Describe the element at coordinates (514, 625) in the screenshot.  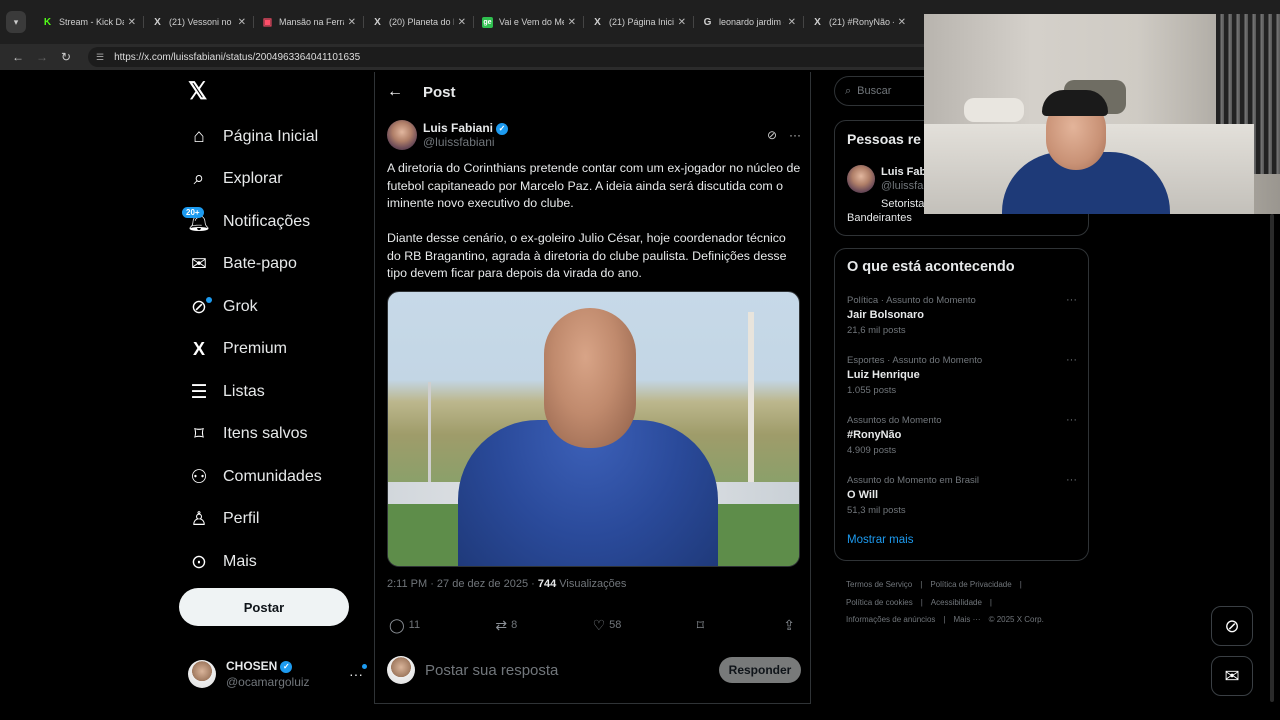
I see `repost-count: 8` at that location.